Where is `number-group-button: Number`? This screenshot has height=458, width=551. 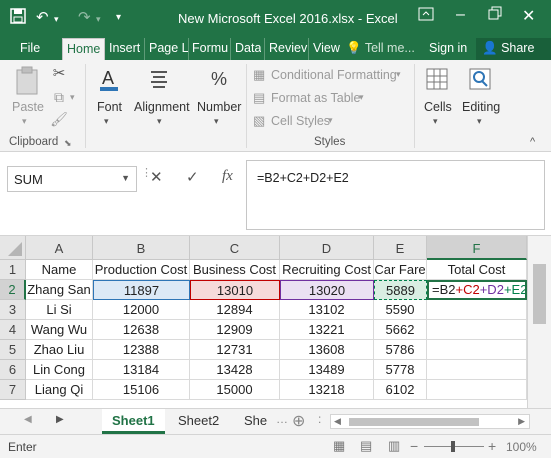 number-group-button: Number is located at coordinates (219, 107).